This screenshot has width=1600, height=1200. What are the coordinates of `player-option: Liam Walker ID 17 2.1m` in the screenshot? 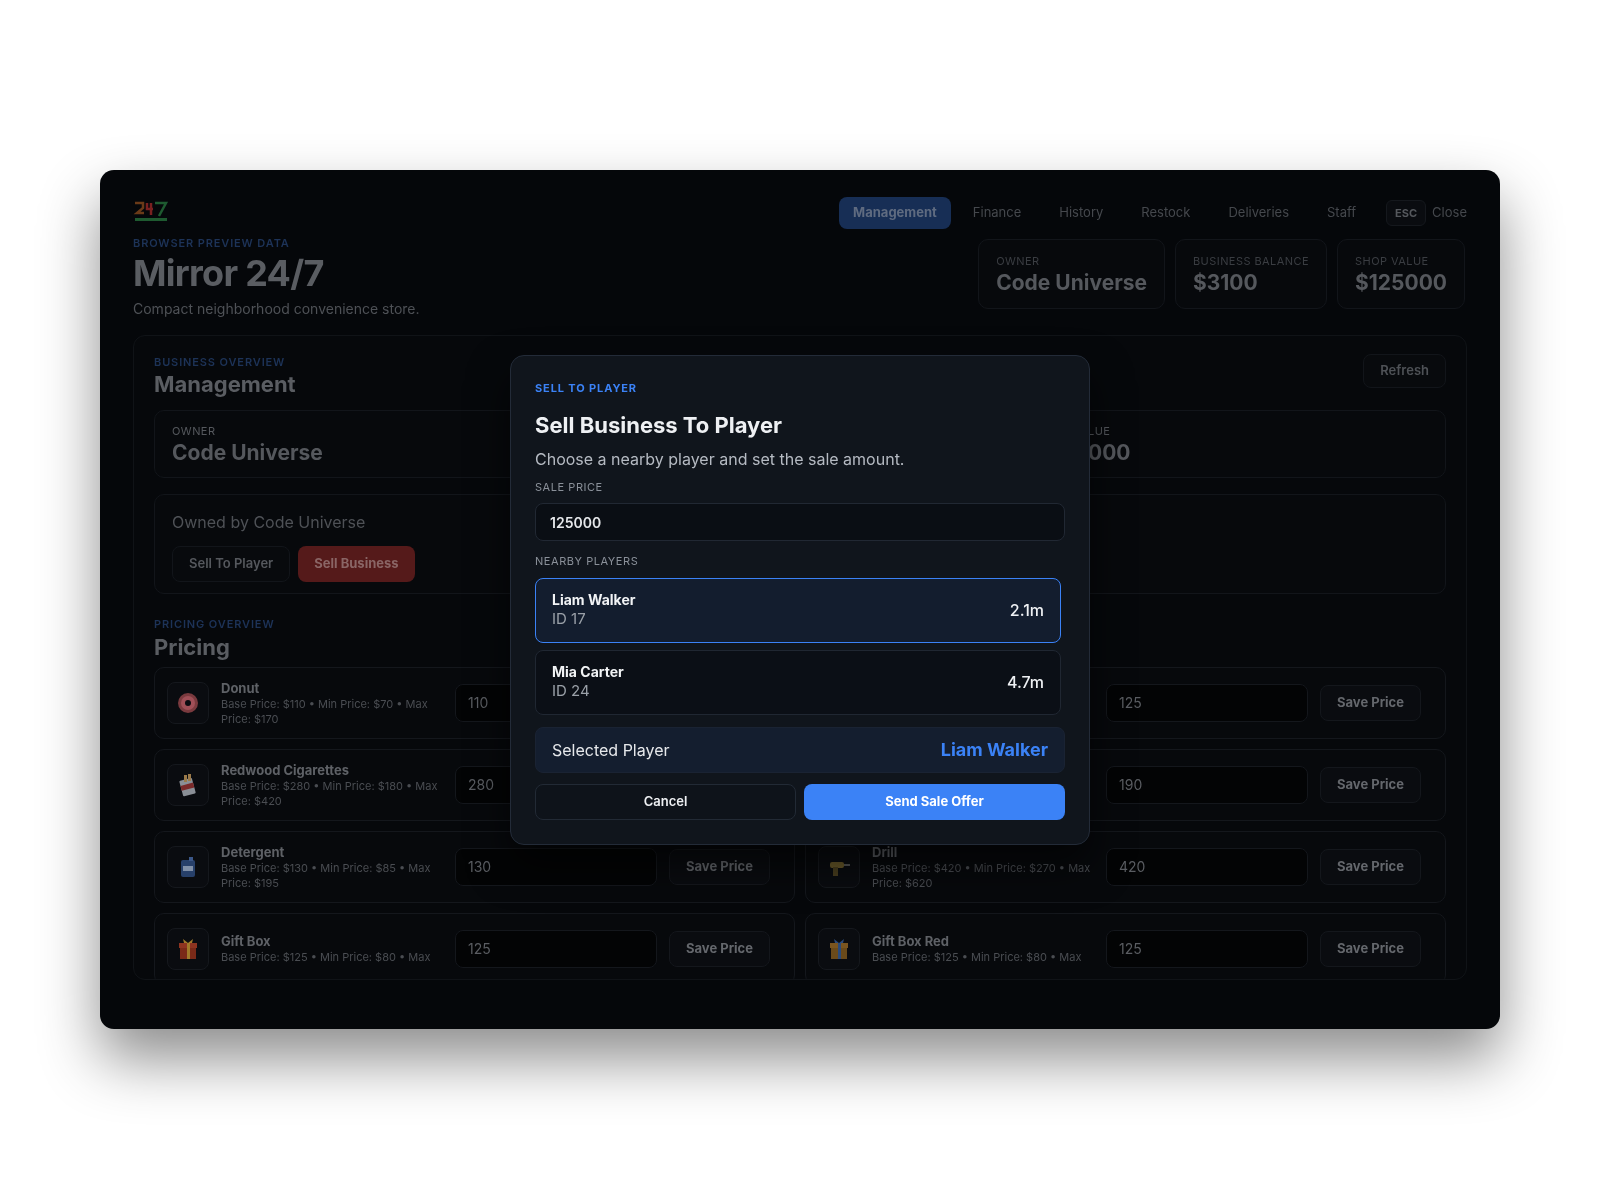 It's located at (798, 610).